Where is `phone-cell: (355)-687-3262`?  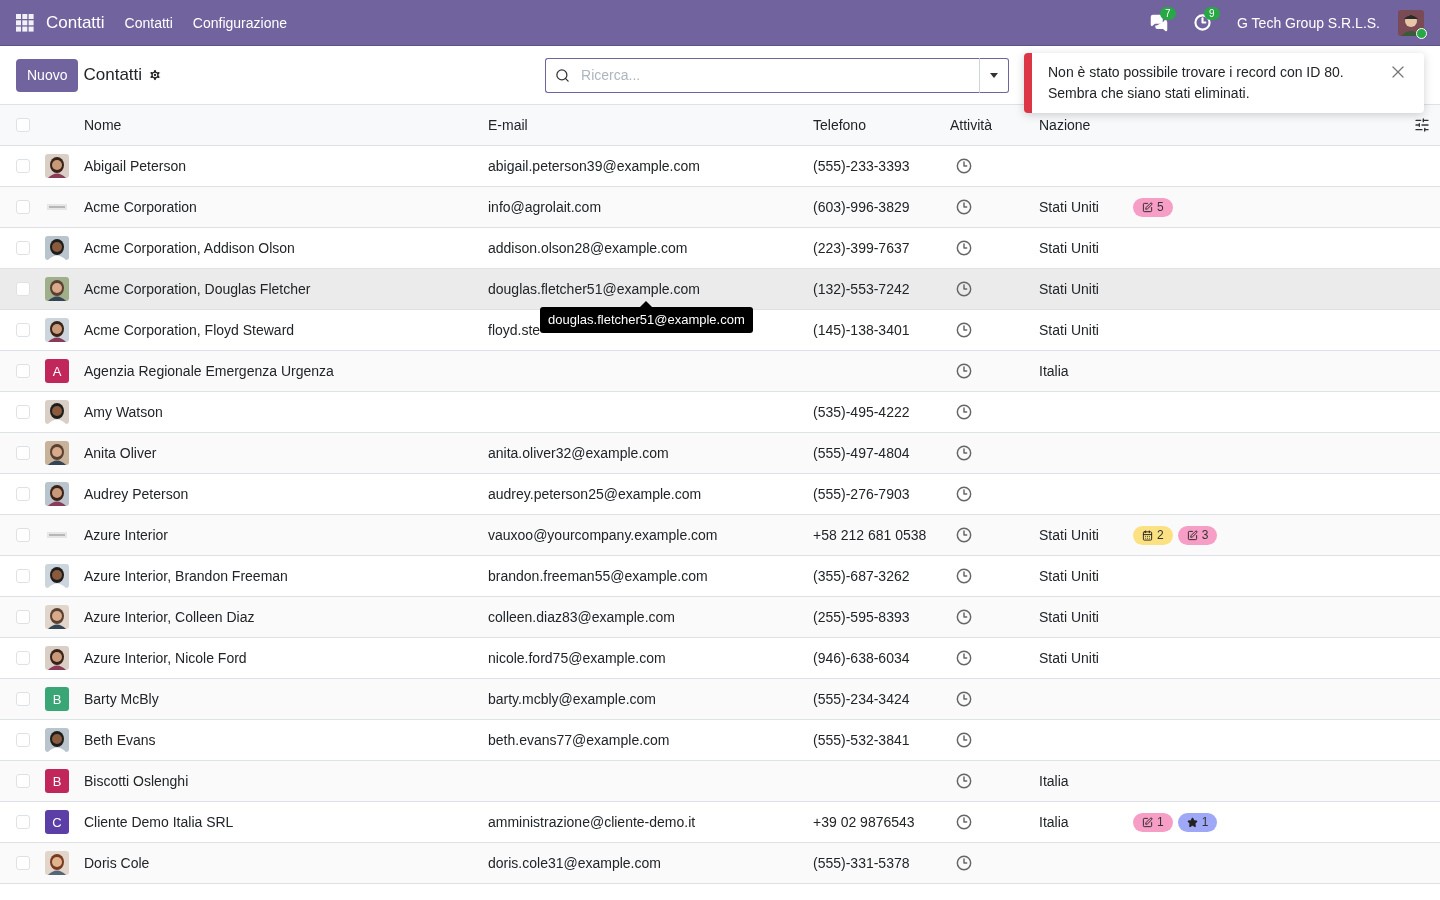
phone-cell: (355)-687-3262 is located at coordinates (861, 576).